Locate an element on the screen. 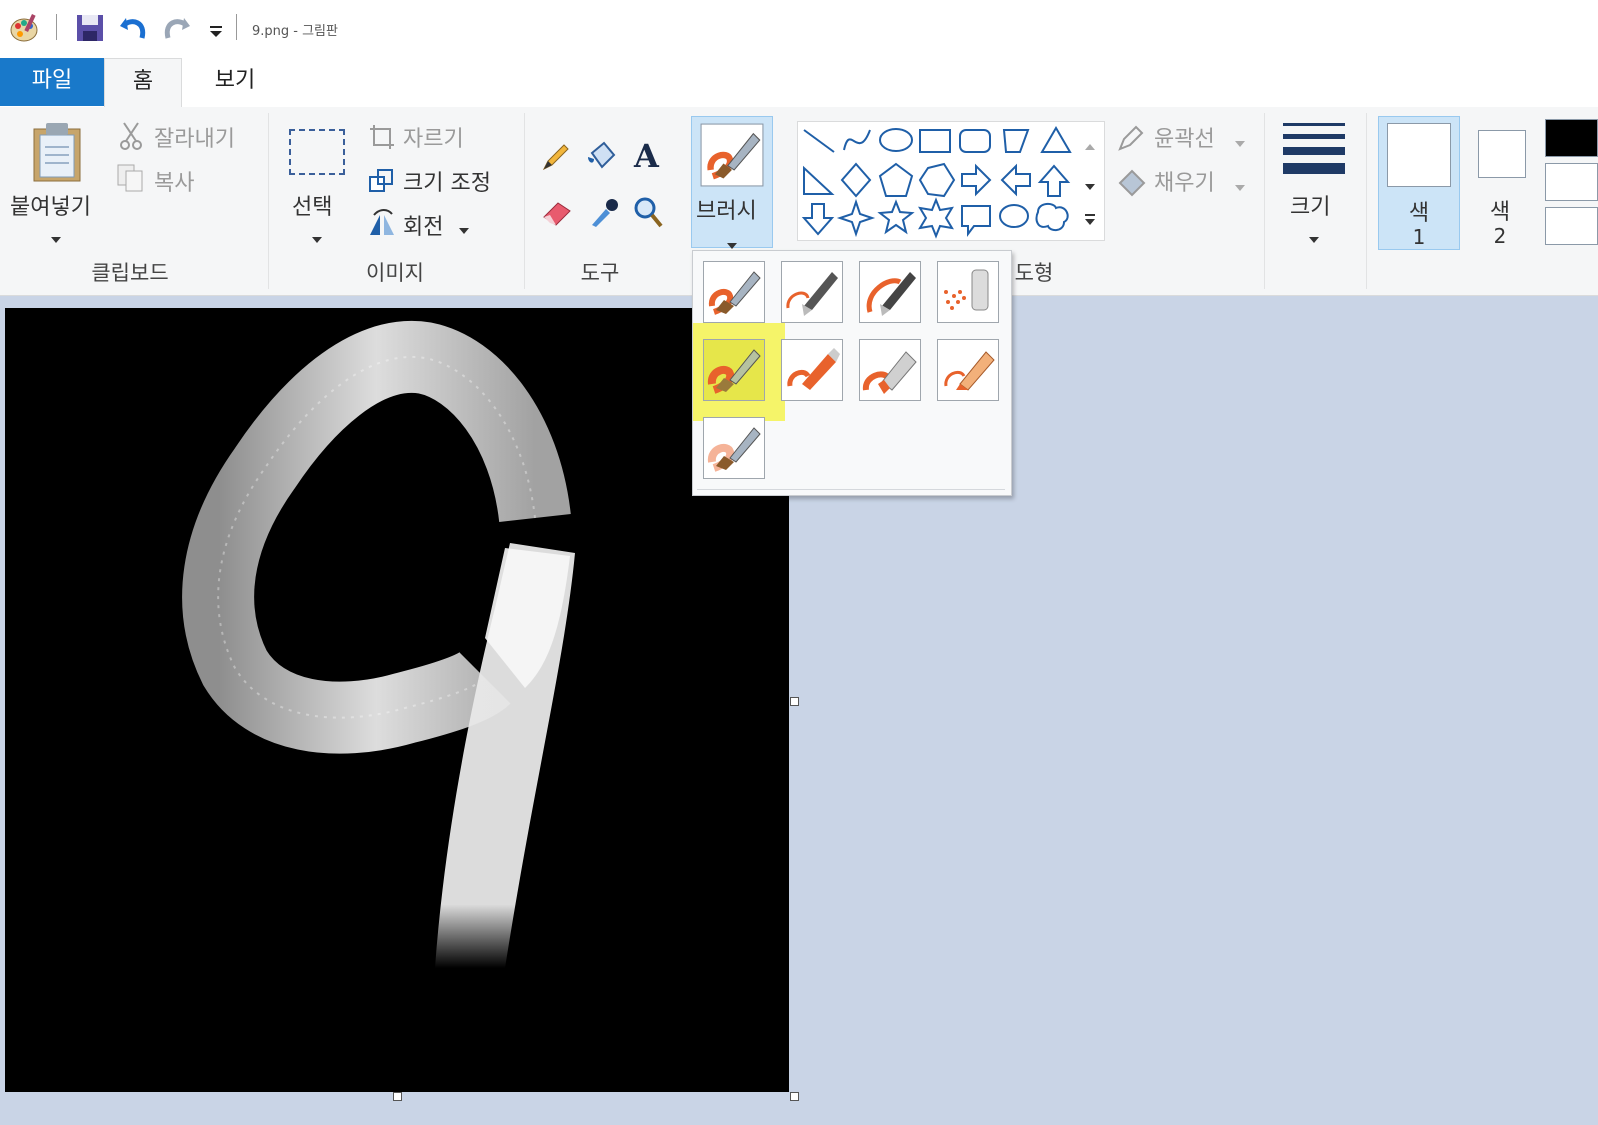 This screenshot has height=1125, width=1598. save-icon is located at coordinates (90, 28).